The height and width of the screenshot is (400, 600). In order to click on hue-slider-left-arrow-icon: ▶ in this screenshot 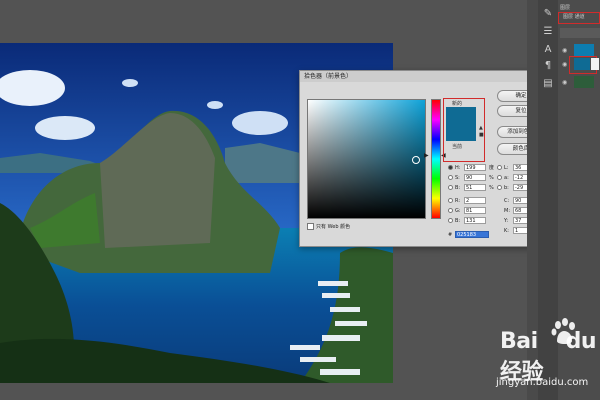, I will do `click(427, 156)`.